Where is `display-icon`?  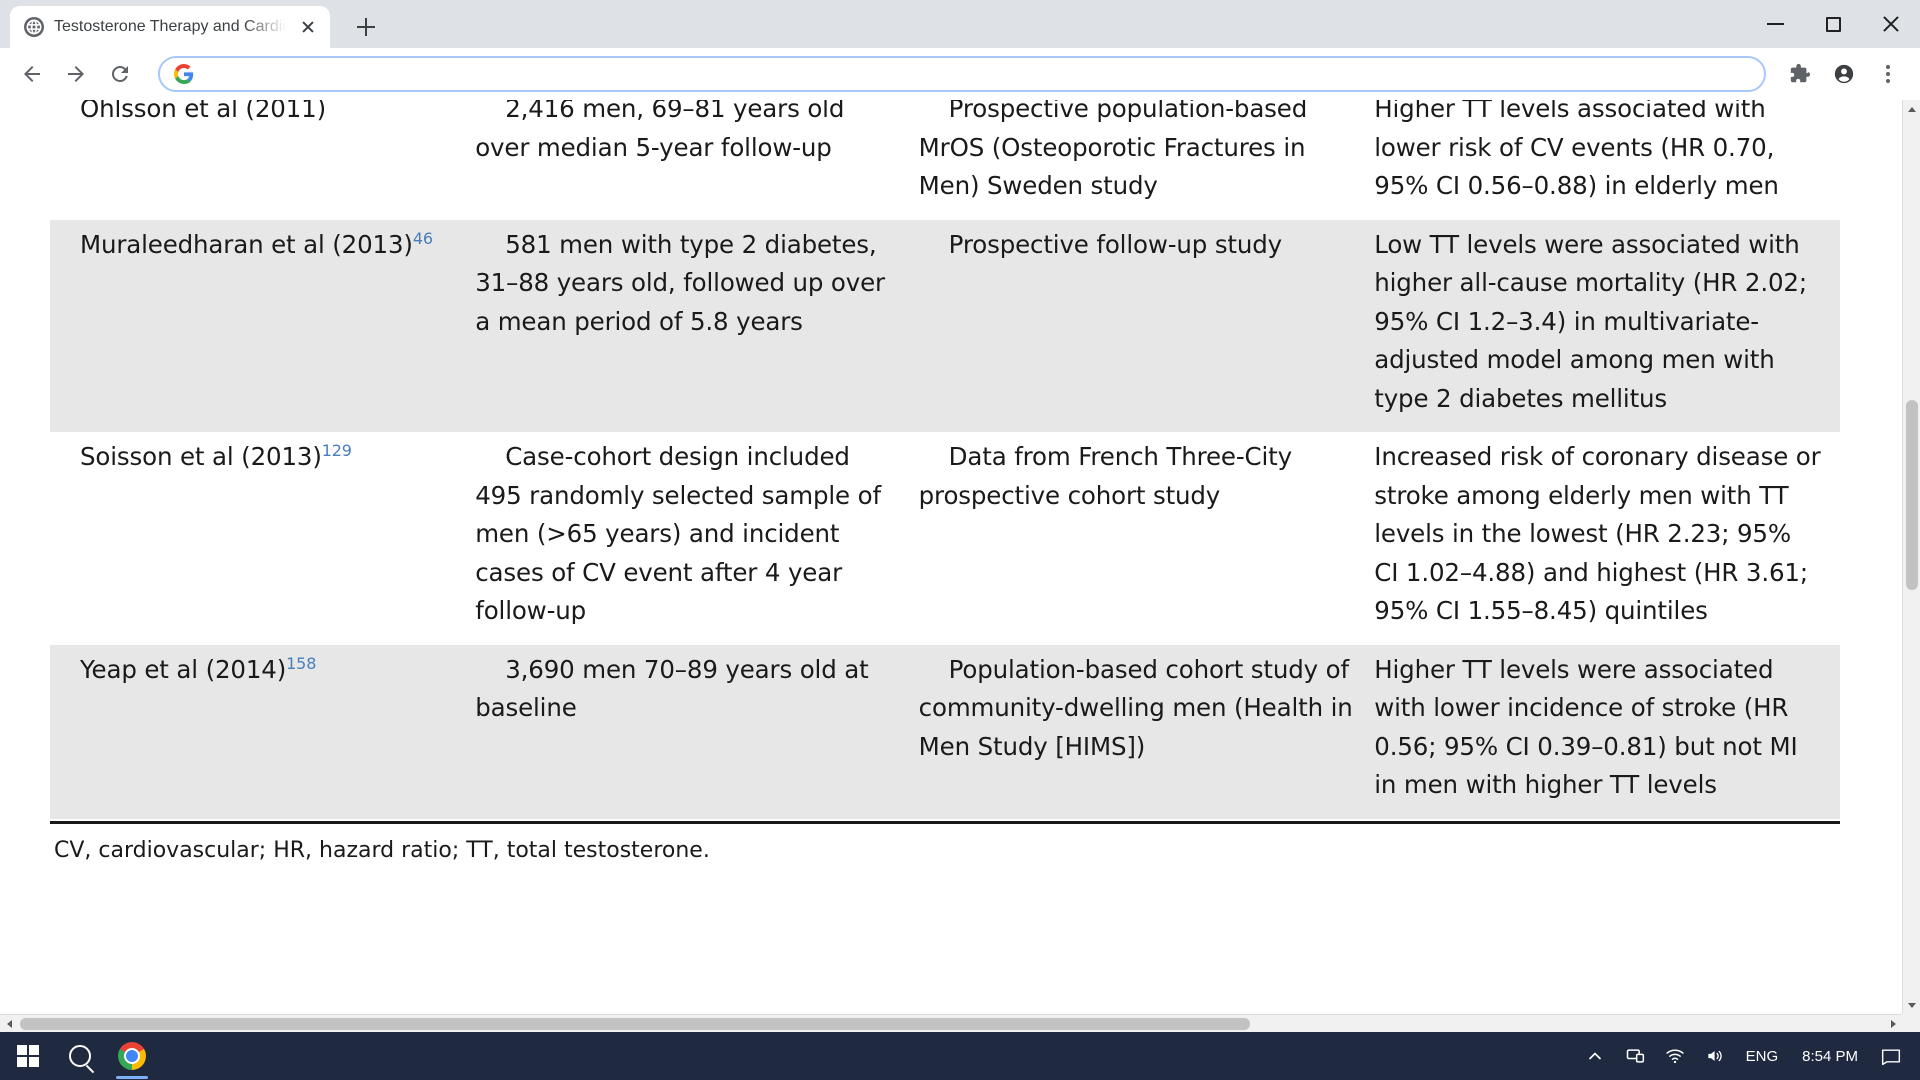 display-icon is located at coordinates (1635, 1056).